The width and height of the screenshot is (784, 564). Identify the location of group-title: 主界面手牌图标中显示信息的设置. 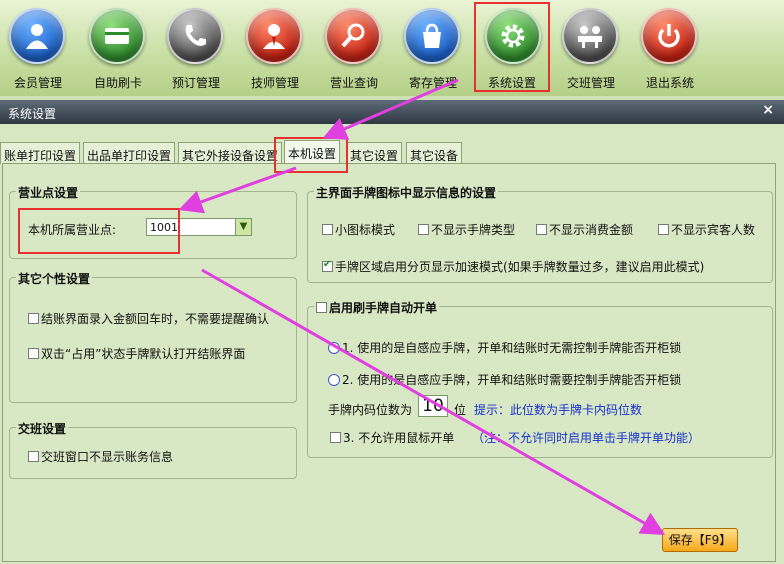
(406, 192).